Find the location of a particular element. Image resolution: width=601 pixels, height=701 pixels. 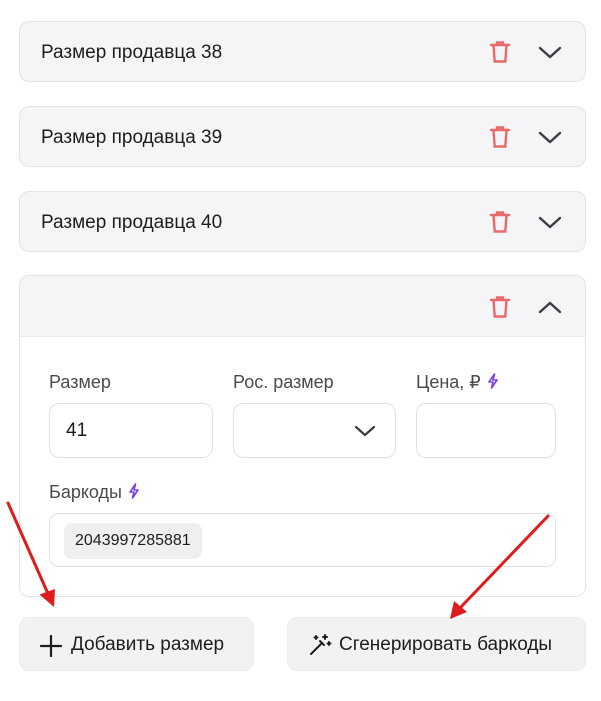

size-row-38: Размер продавца 38 is located at coordinates (302, 51).